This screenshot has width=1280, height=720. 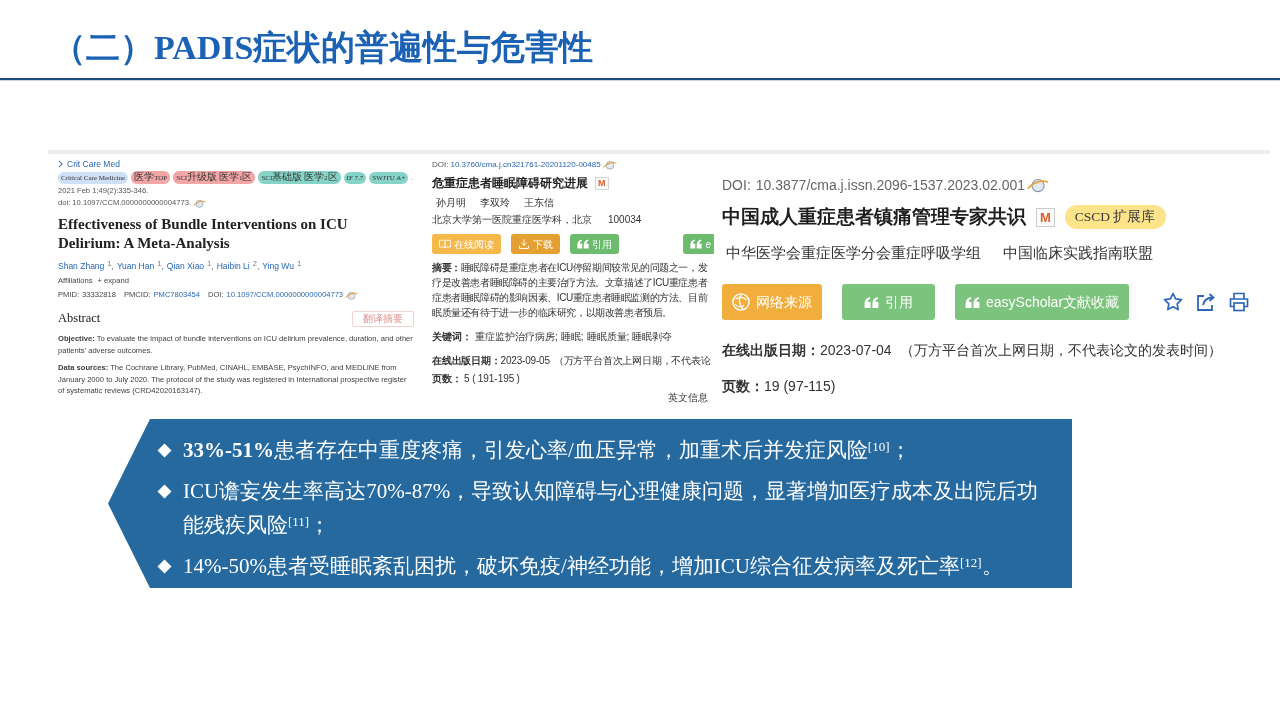 What do you see at coordinates (452, 337) in the screenshot?
I see `keywords-label: 关键词：` at bounding box center [452, 337].